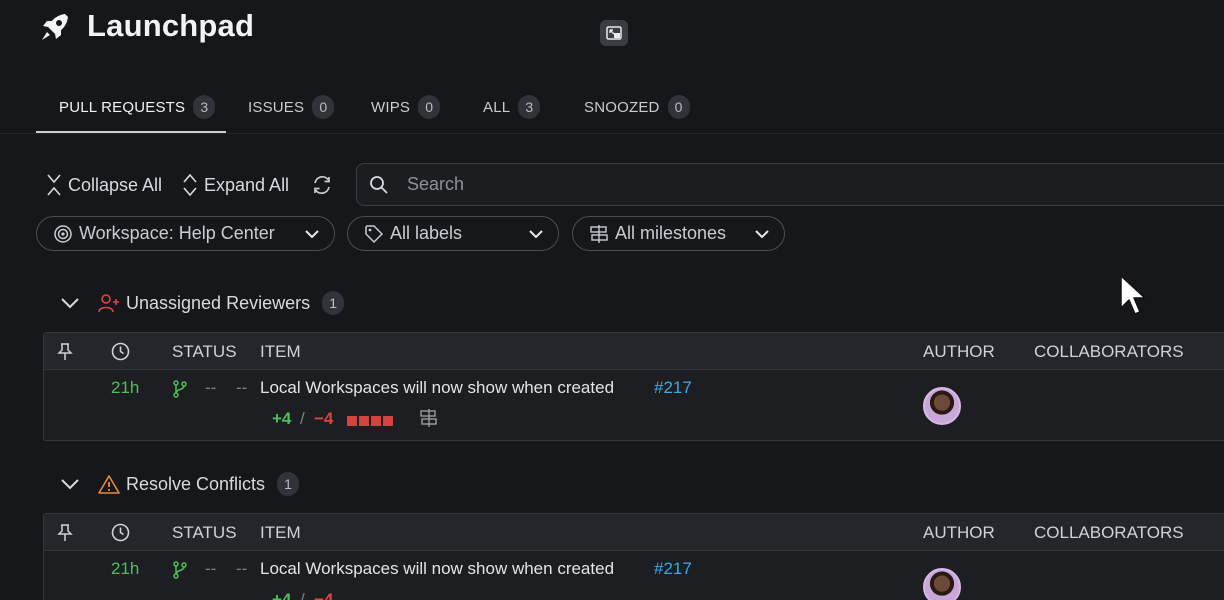 The height and width of the screenshot is (600, 1224). Describe the element at coordinates (1133, 295) in the screenshot. I see `mouse-cursor-icon` at that location.